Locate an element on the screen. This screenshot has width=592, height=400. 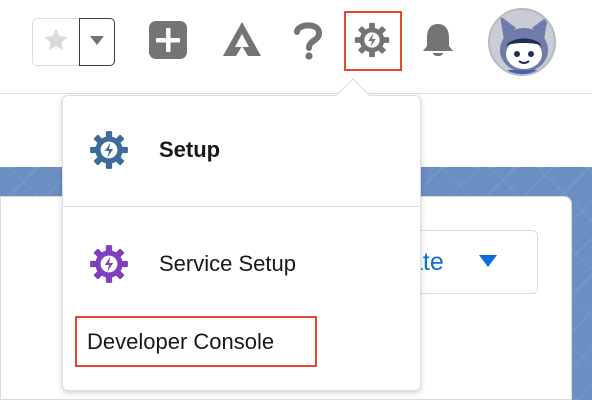
star-icon is located at coordinates (56, 42).